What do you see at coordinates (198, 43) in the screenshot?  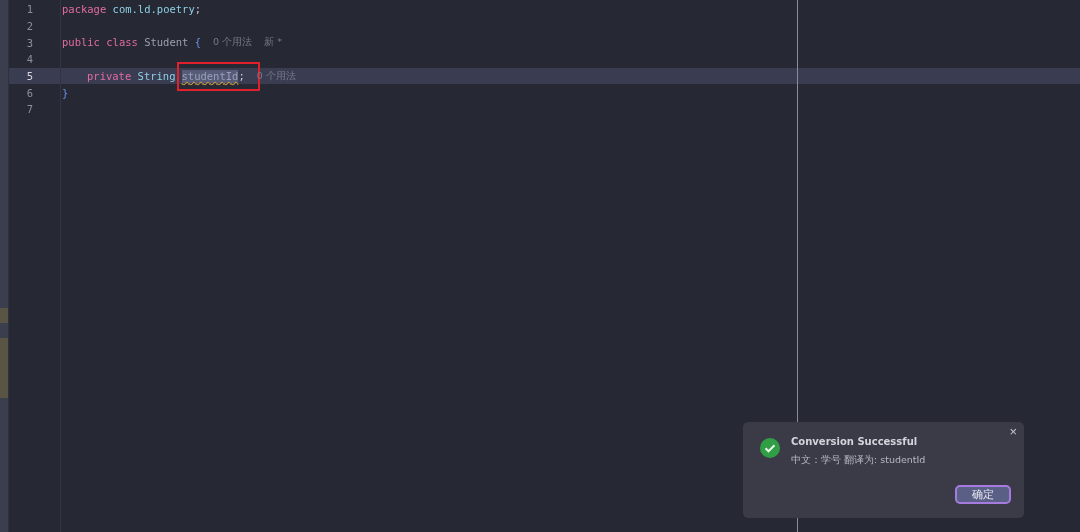 I see `brace-text: {` at bounding box center [198, 43].